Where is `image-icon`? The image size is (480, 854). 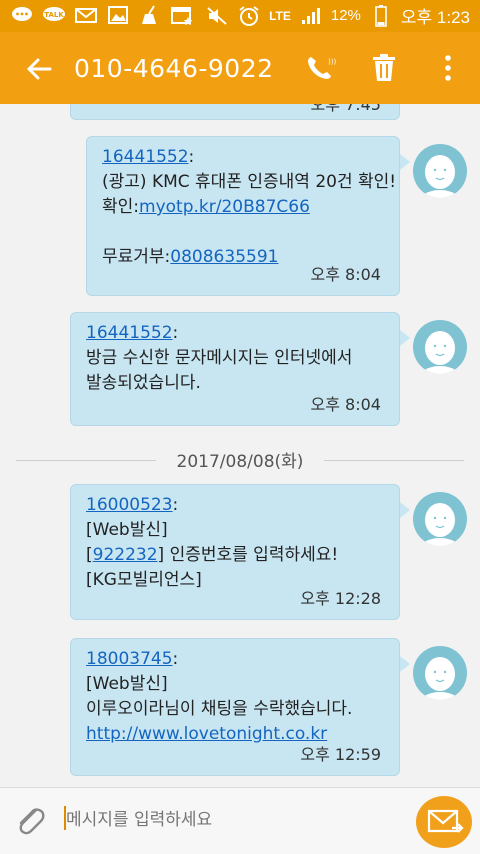 image-icon is located at coordinates (118, 15).